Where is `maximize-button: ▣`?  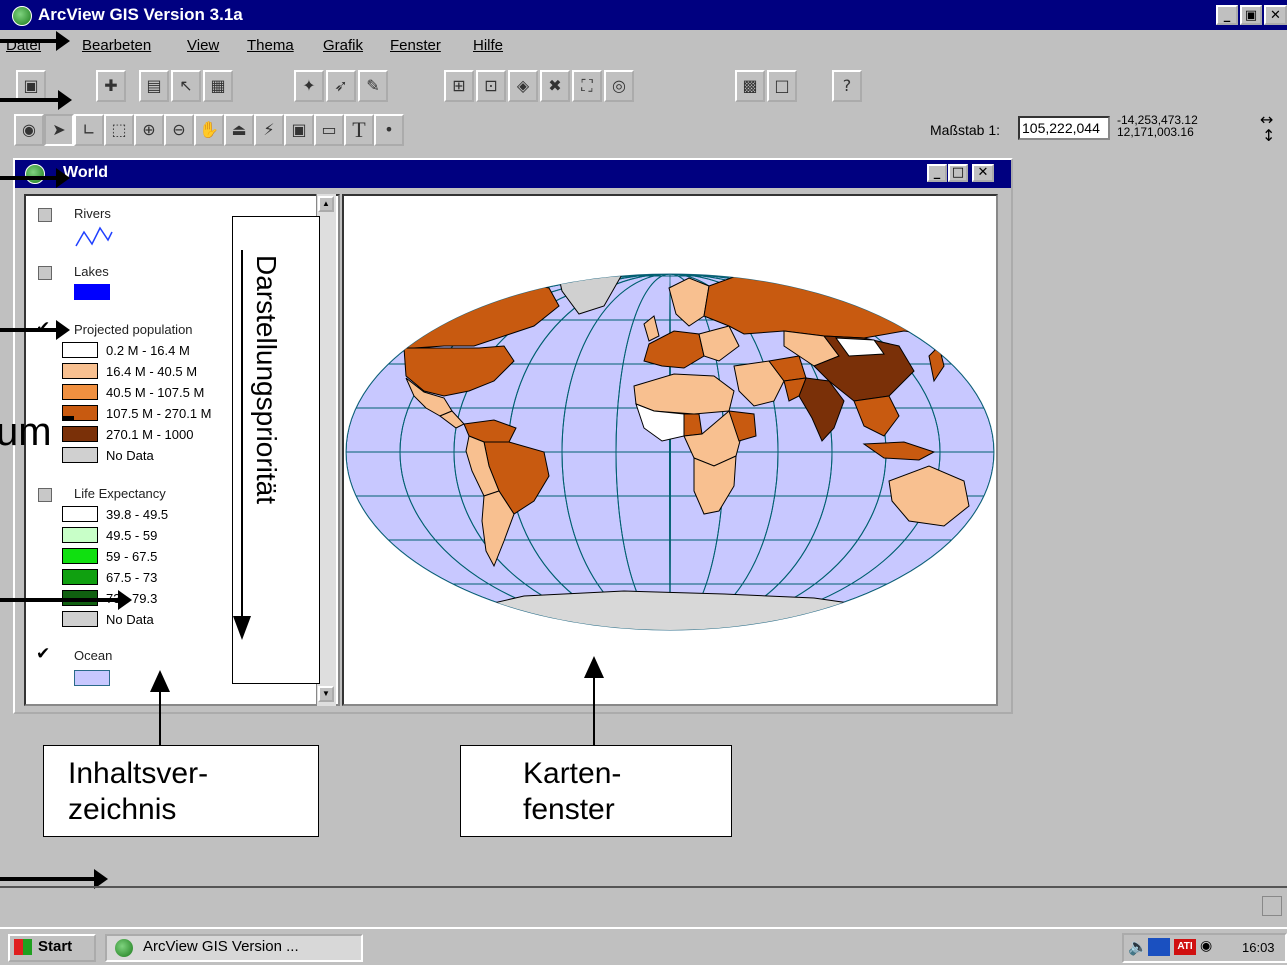
maximize-button: ▣ is located at coordinates (1251, 15).